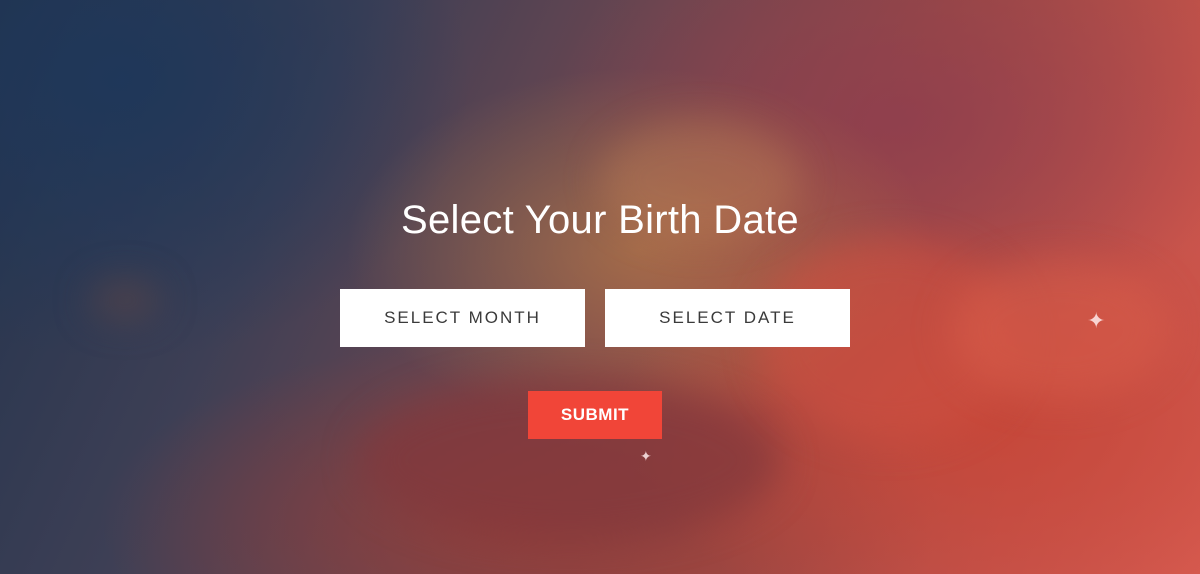 The image size is (1200, 574). What do you see at coordinates (600, 220) in the screenshot?
I see `page-title: Select Your Birth Date` at bounding box center [600, 220].